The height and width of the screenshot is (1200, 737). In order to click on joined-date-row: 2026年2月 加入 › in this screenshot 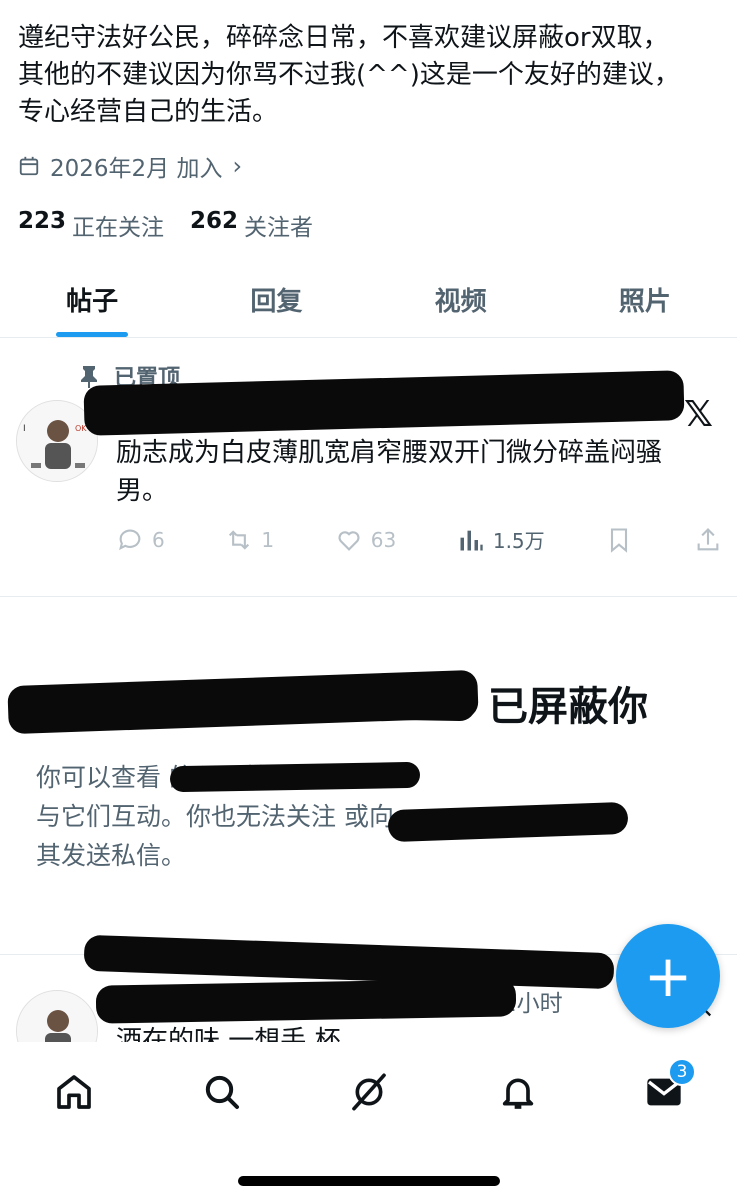, I will do `click(130, 166)`.